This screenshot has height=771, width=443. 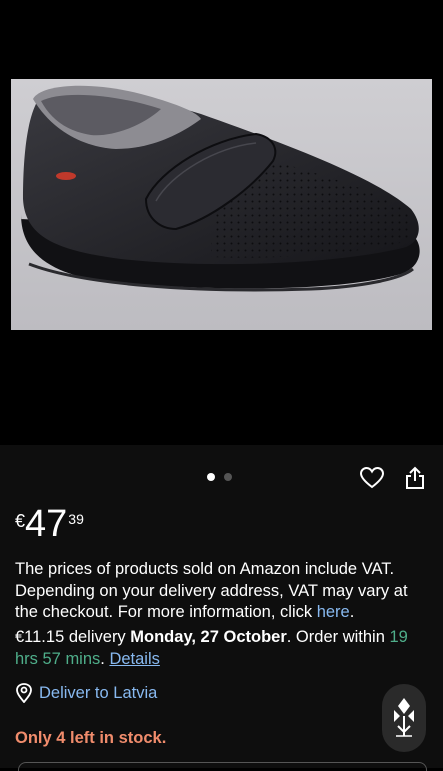 What do you see at coordinates (208, 637) in the screenshot?
I see `delivery-date: Monday, 27 October` at bounding box center [208, 637].